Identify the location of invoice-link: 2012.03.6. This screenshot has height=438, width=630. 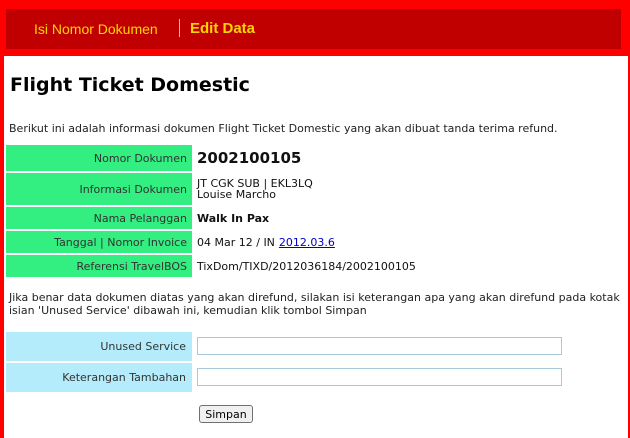
(307, 242).